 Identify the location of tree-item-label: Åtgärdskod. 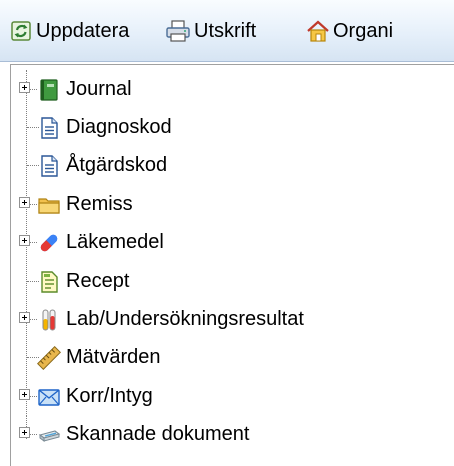
(117, 165).